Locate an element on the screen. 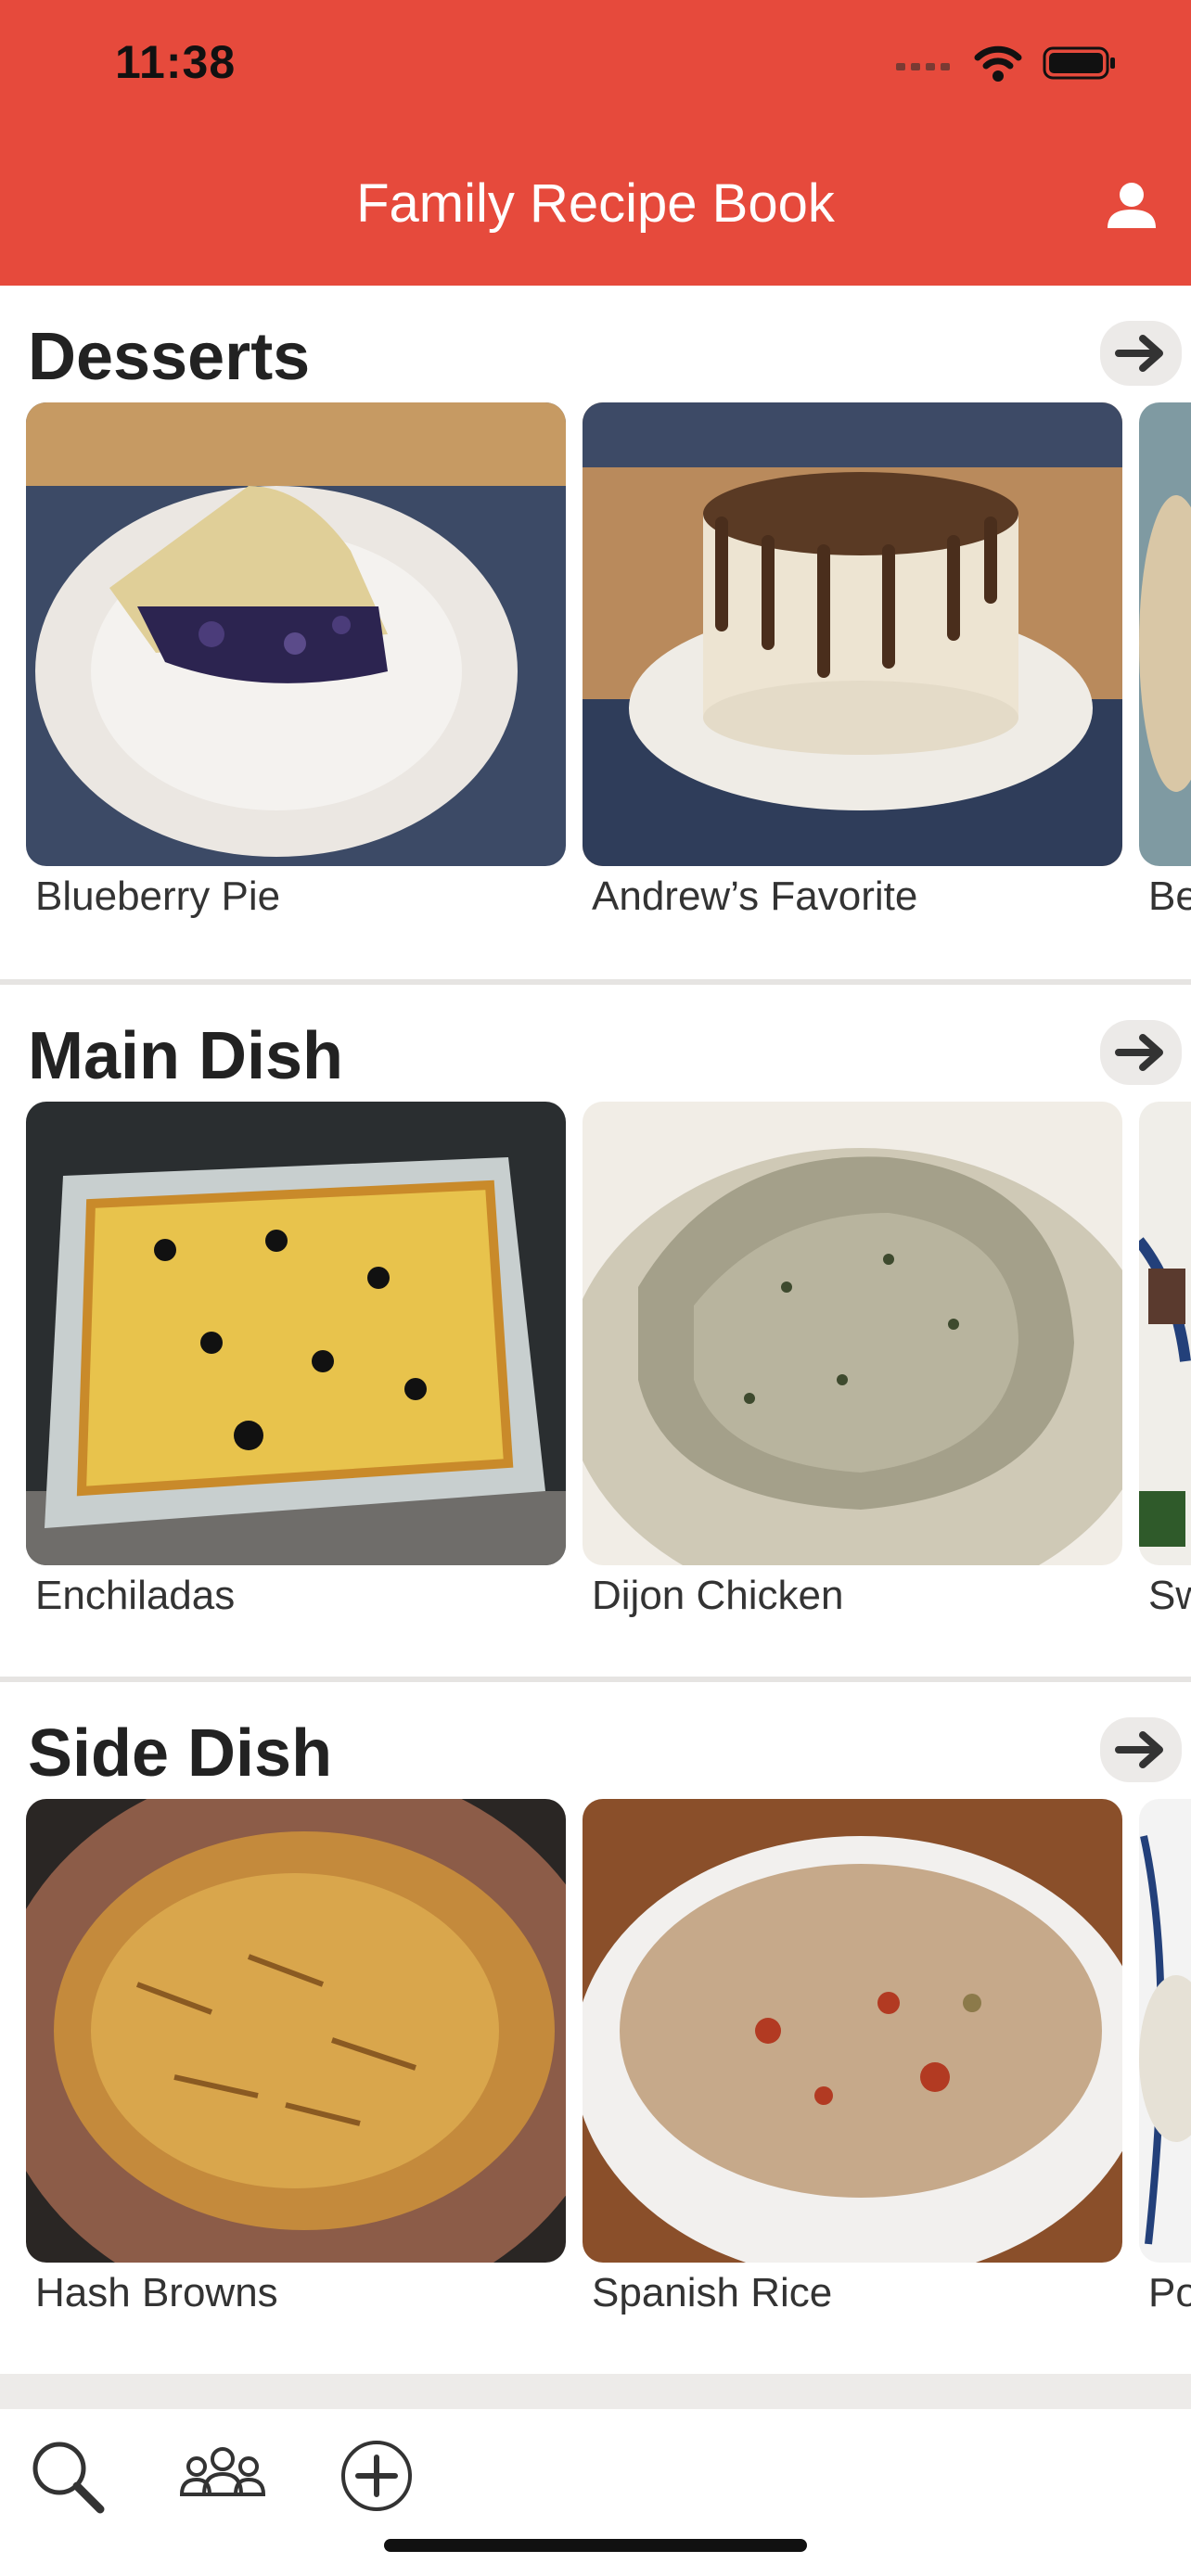 The width and height of the screenshot is (1191, 2576). recipe-card: Spanish Rice is located at coordinates (853, 2057).